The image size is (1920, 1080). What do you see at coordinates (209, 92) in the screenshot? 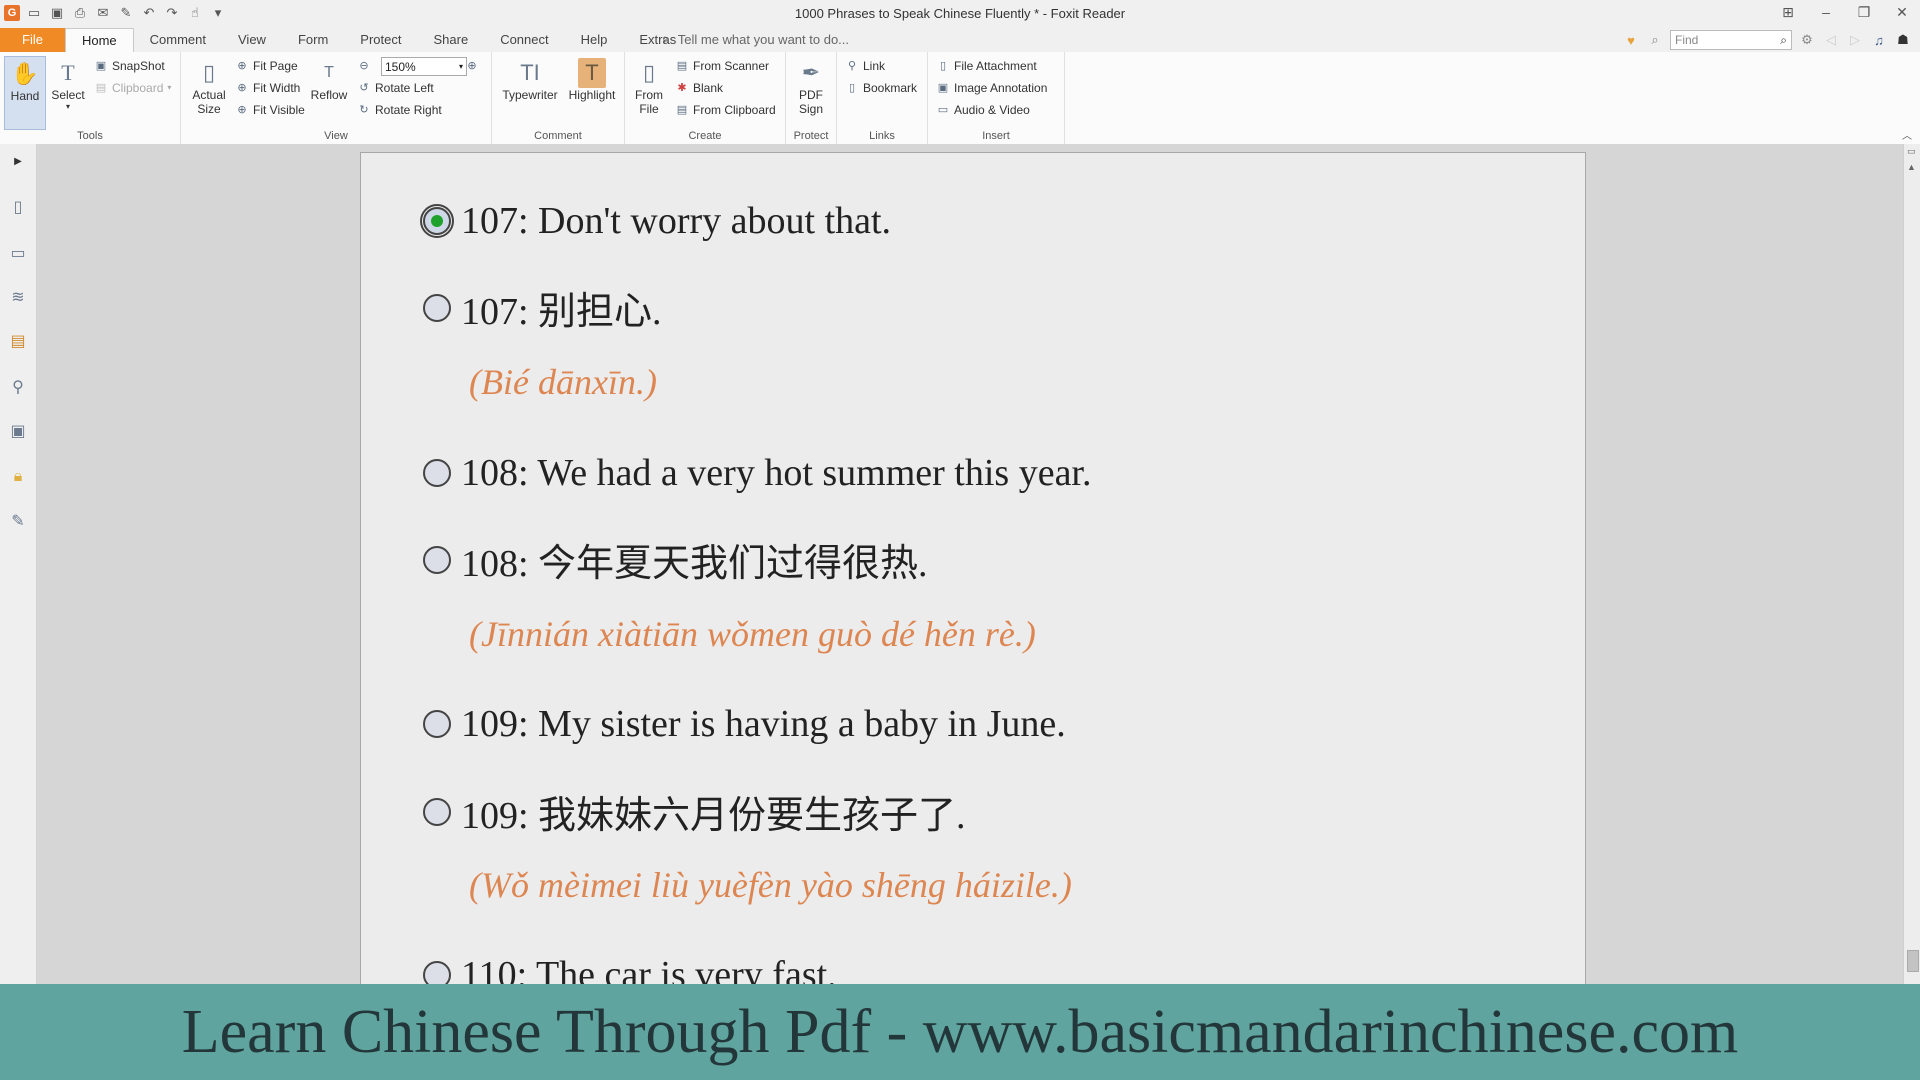
I see `actual-size-button: ▯ Actual Size` at bounding box center [209, 92].